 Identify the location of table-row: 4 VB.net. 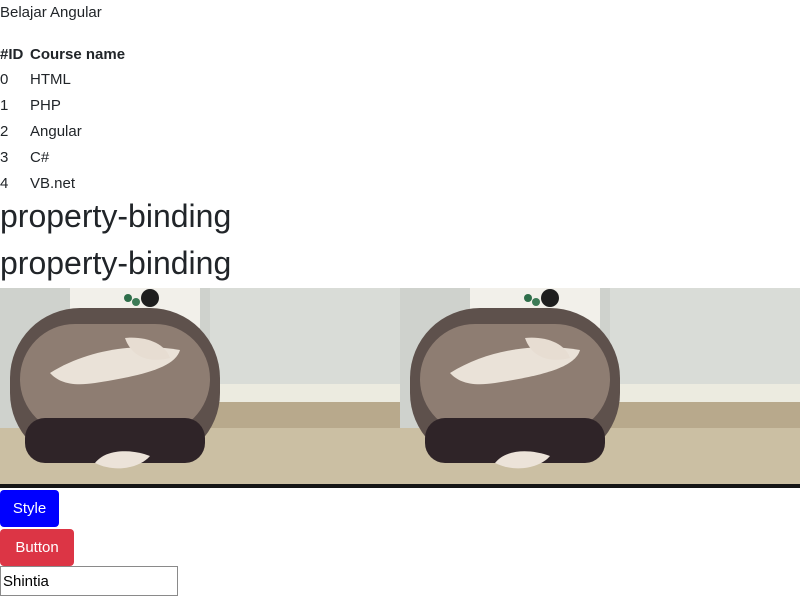
(63, 183).